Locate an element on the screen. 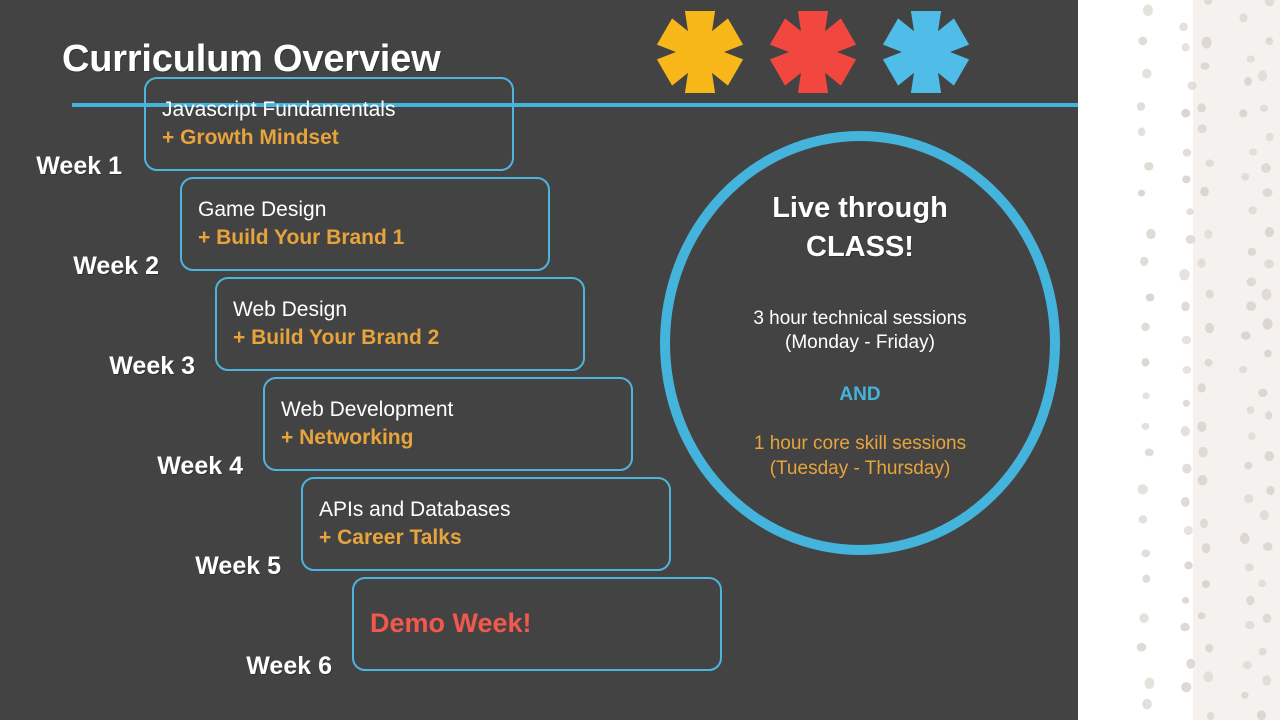  asterisk-logo-group is located at coordinates (817, 52).